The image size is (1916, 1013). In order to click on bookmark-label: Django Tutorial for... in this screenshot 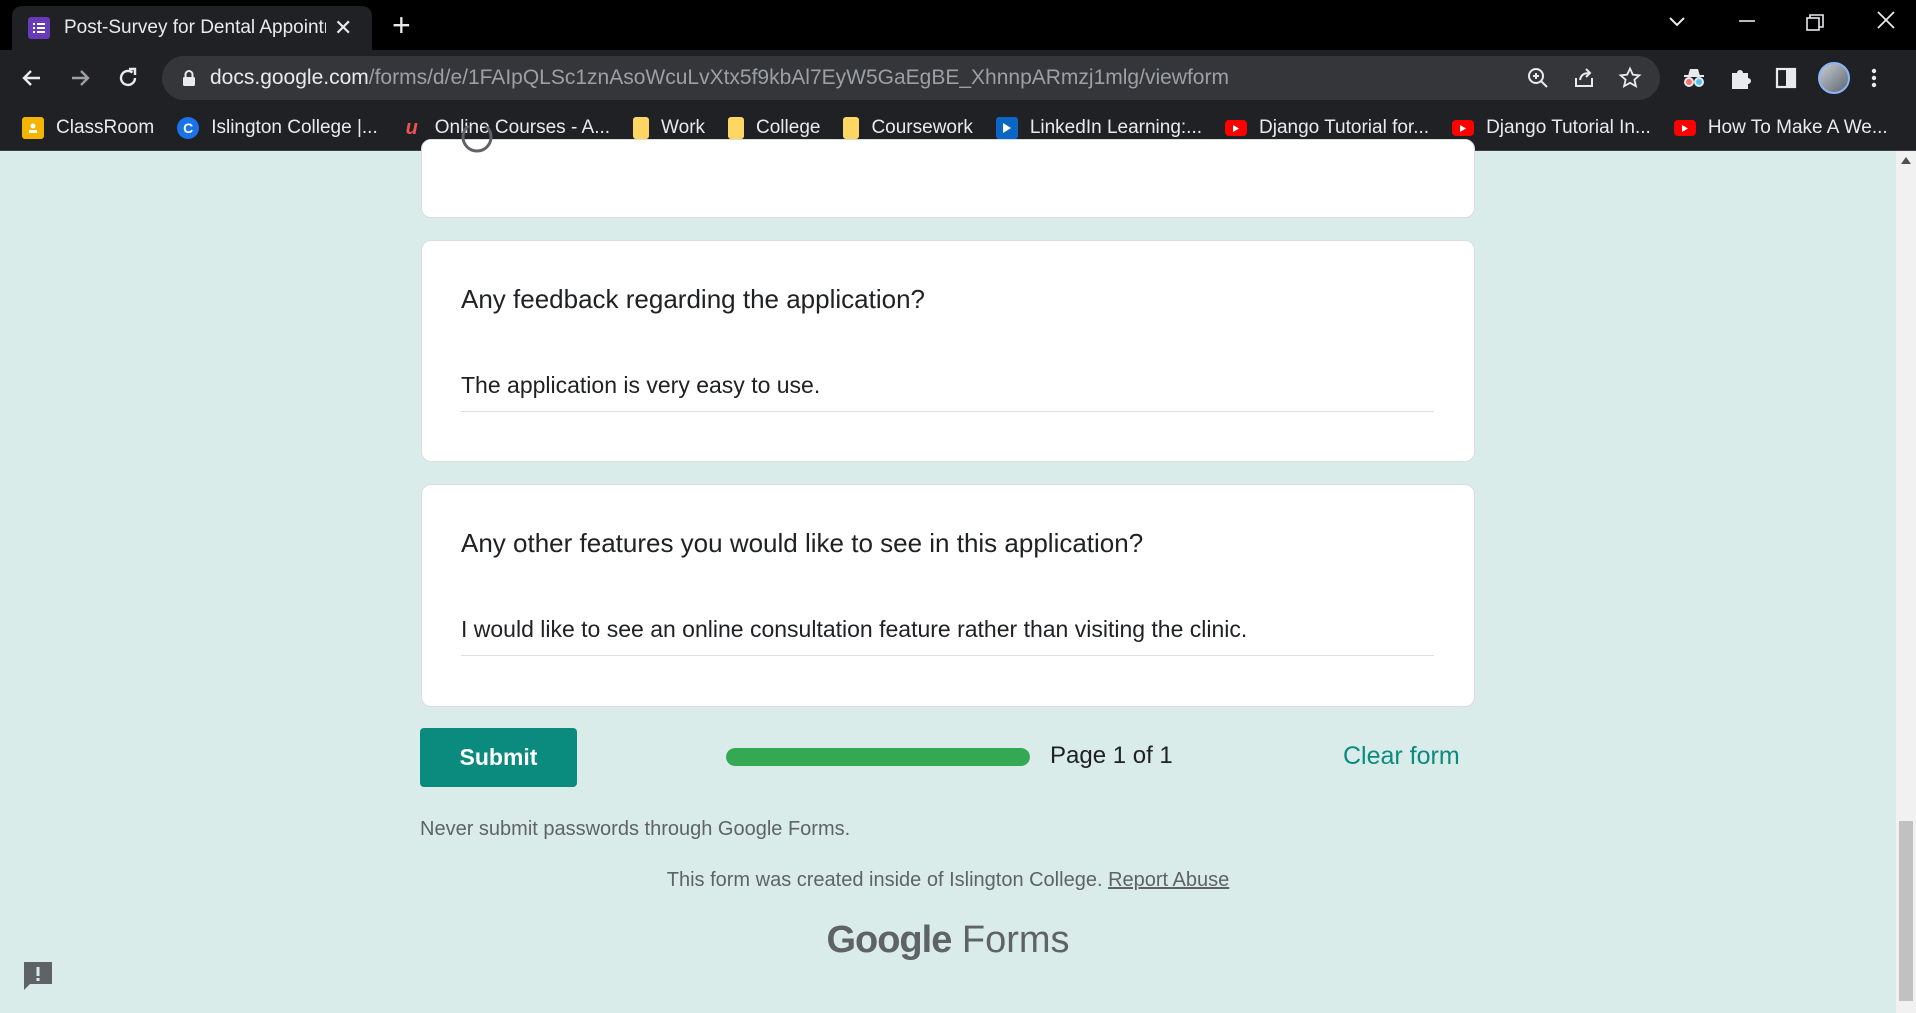, I will do `click(1344, 127)`.